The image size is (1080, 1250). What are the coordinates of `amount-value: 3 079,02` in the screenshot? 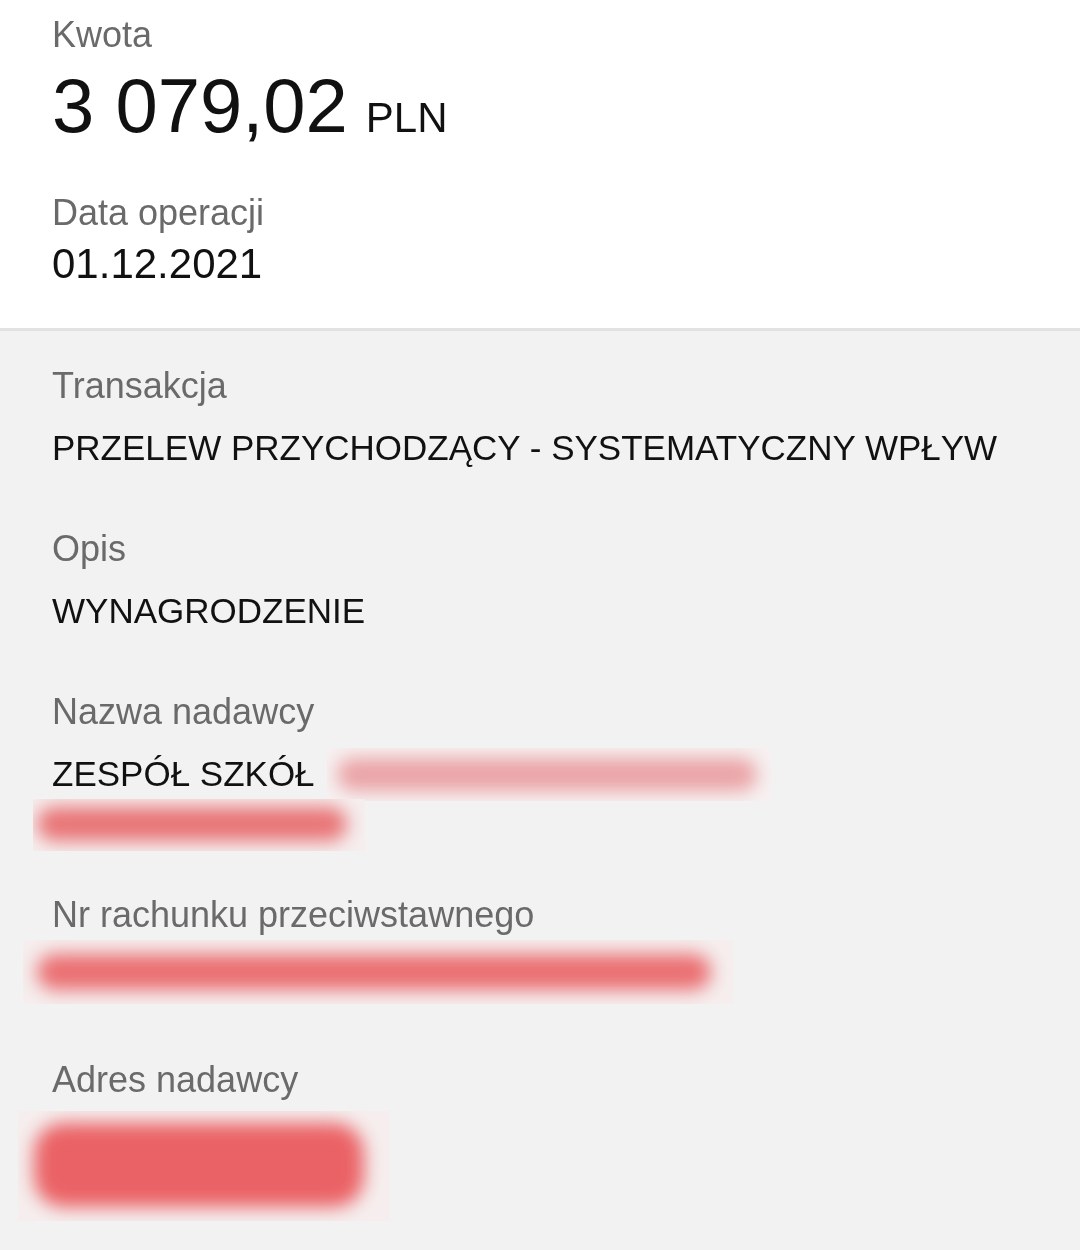 It's located at (200, 106).